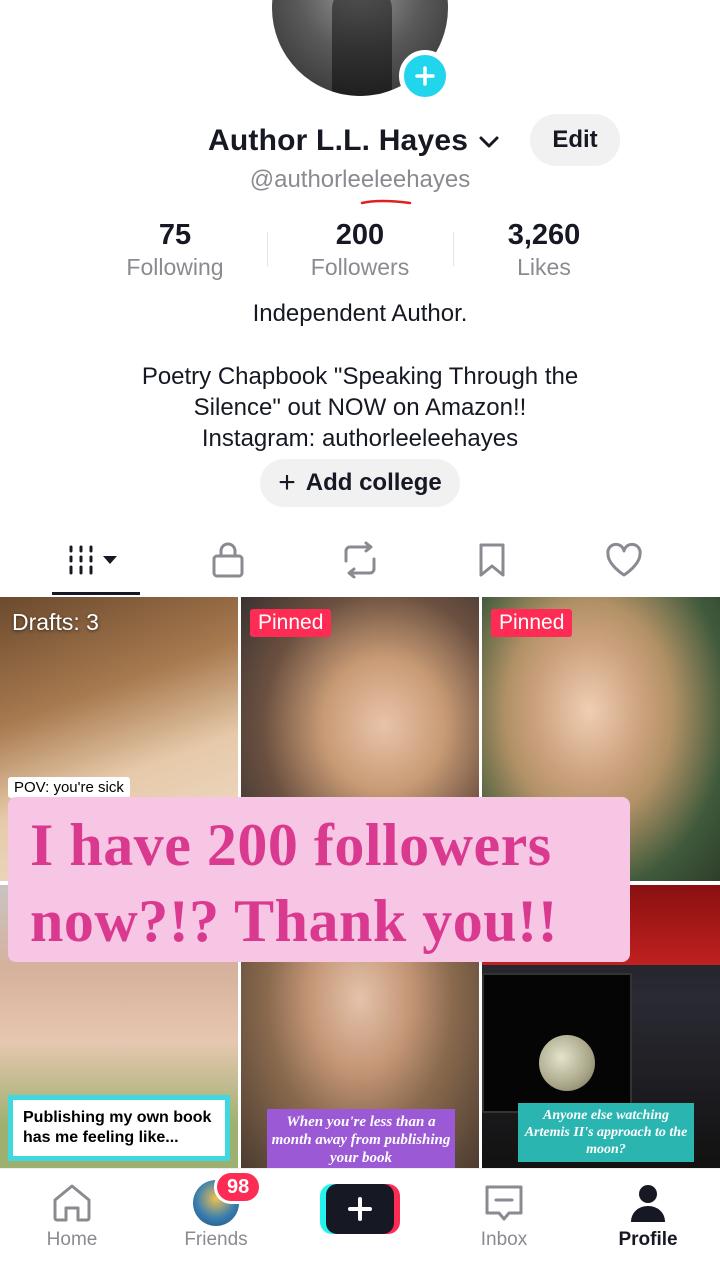 The image size is (720, 1280). Describe the element at coordinates (175, 267) in the screenshot. I see `stat-label: Following` at that location.